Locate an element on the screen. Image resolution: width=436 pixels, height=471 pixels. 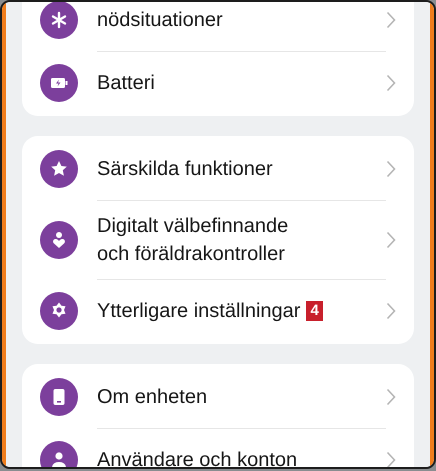
tablet-icon is located at coordinates (59, 397).